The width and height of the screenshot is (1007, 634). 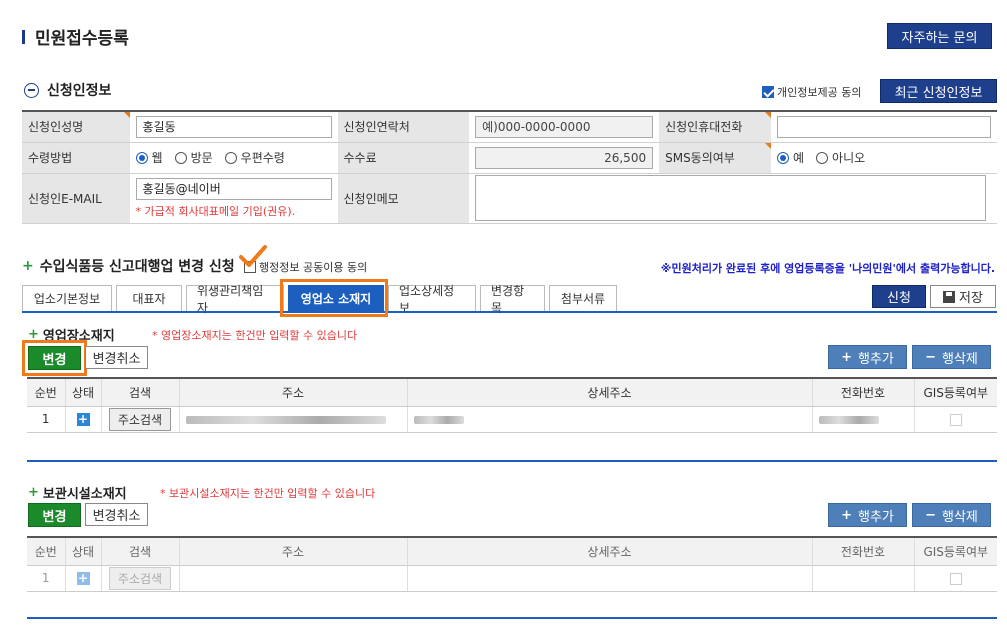 What do you see at coordinates (715, 127) in the screenshot?
I see `mobile-label: 신청인휴대전화` at bounding box center [715, 127].